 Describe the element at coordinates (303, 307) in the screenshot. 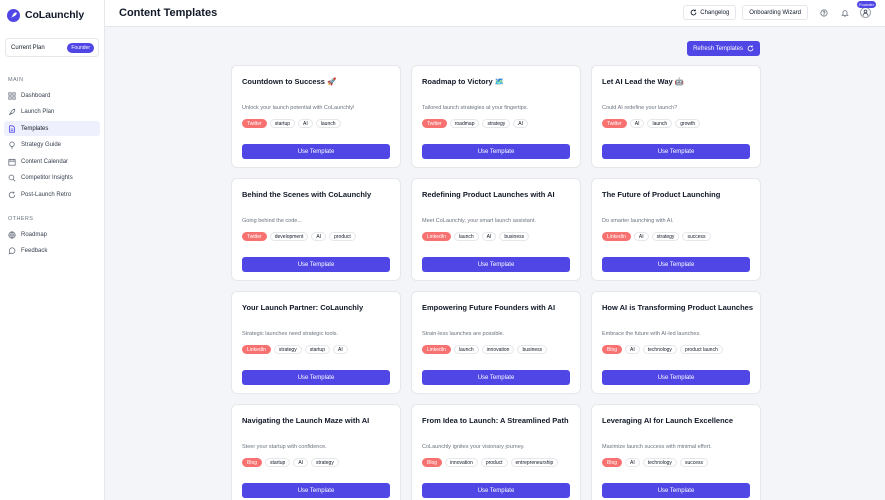

I see `card-title: Your Launch Partner: CoLaunchly` at that location.